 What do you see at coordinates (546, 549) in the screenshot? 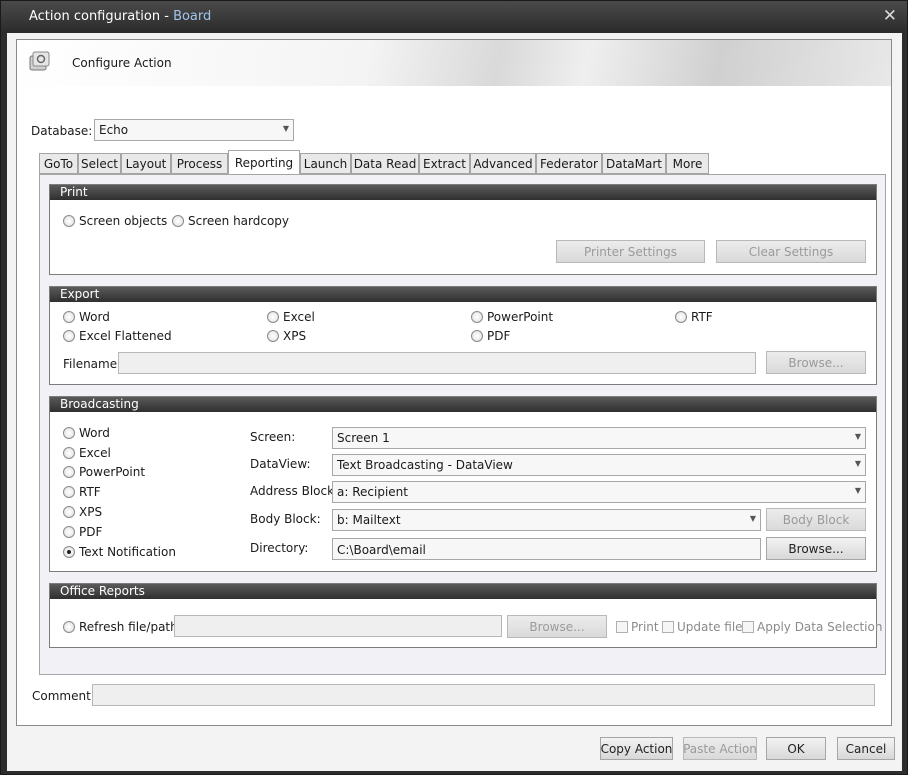
I see `directory-input: C:\Board\email` at bounding box center [546, 549].